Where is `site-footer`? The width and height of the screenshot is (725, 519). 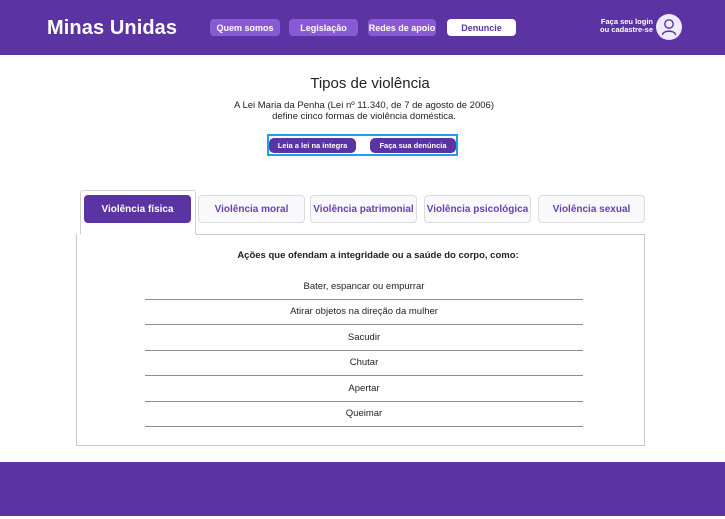
site-footer is located at coordinates (362, 489).